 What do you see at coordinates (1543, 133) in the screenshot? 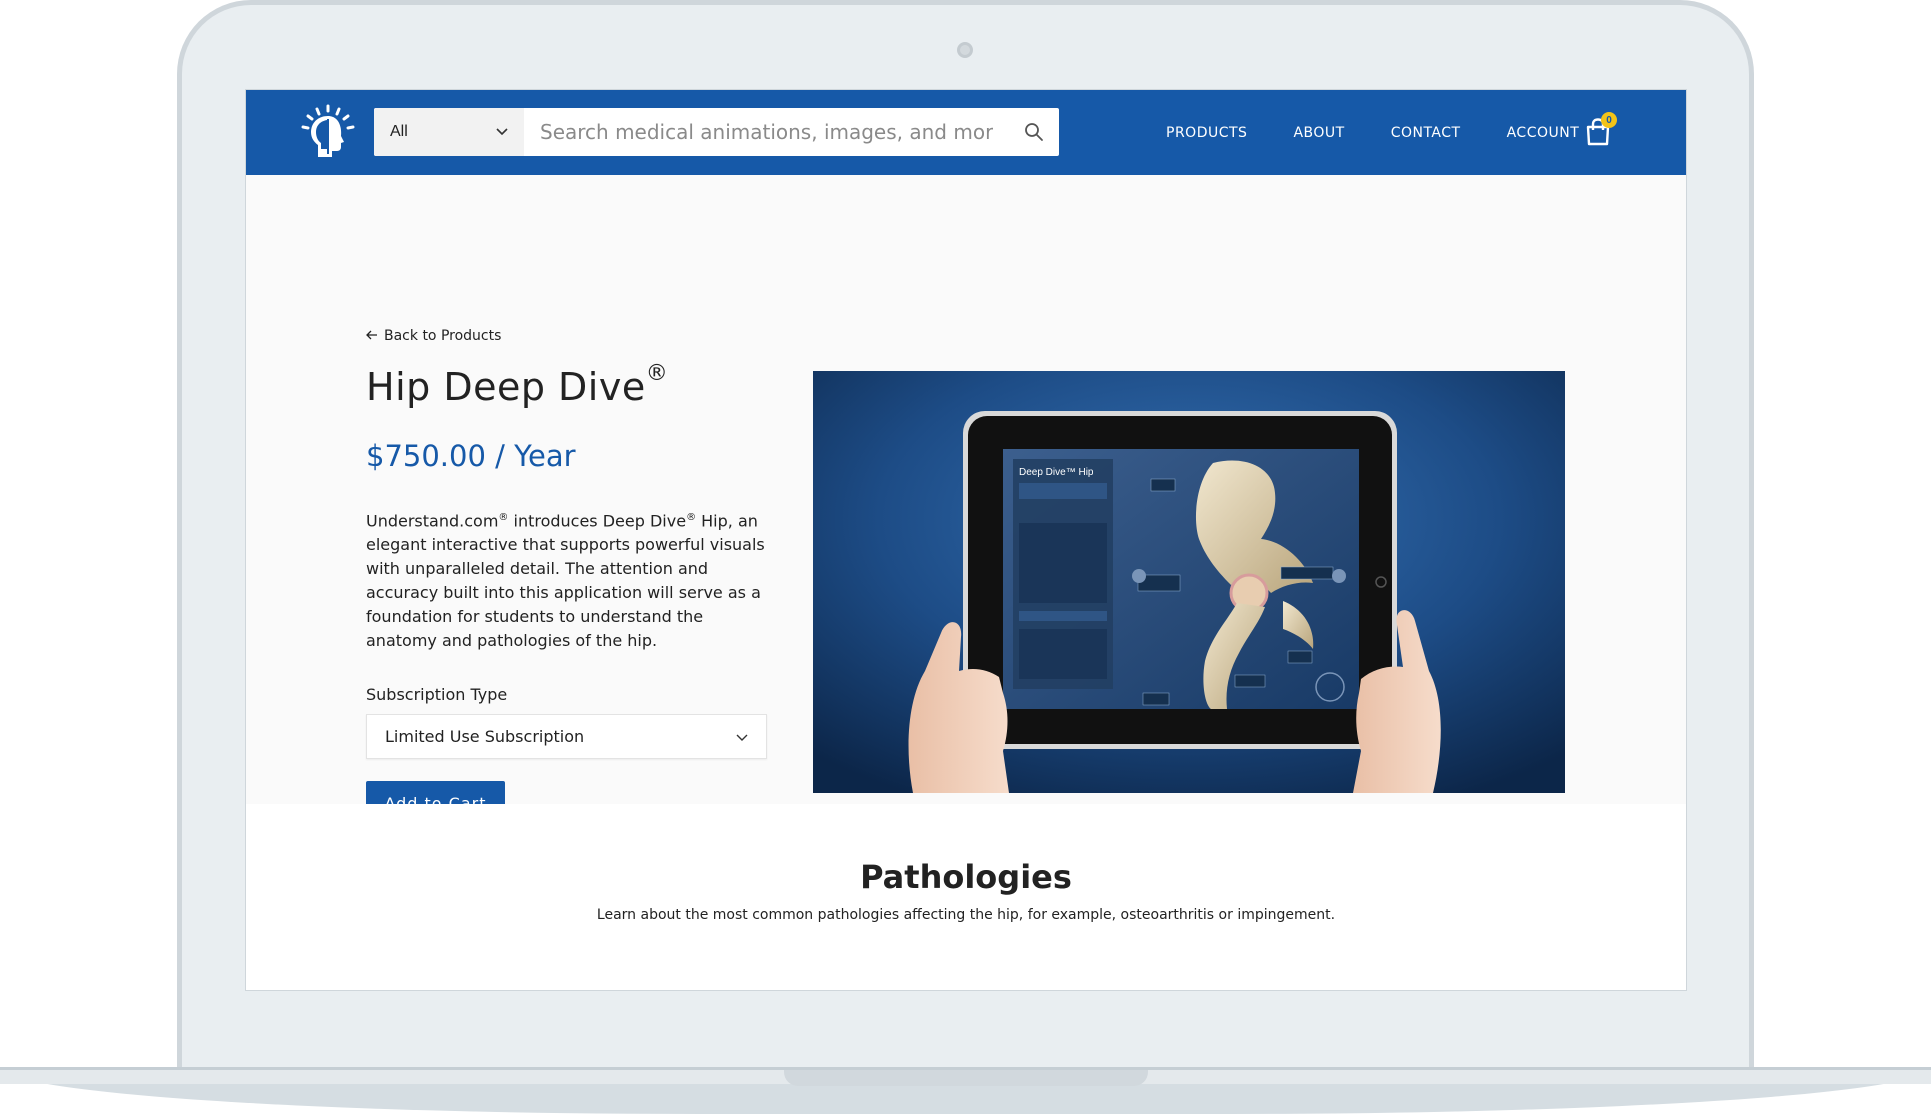
I see `nav-account: ACCOUNT` at bounding box center [1543, 133].